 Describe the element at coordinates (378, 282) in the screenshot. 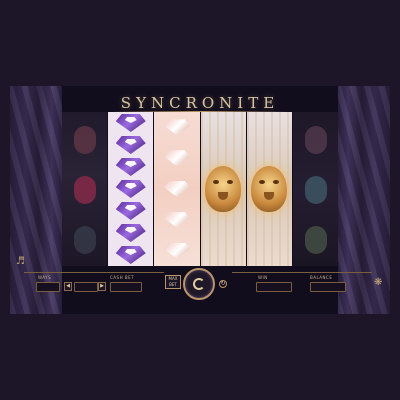

I see `menu-icon: ❋` at that location.